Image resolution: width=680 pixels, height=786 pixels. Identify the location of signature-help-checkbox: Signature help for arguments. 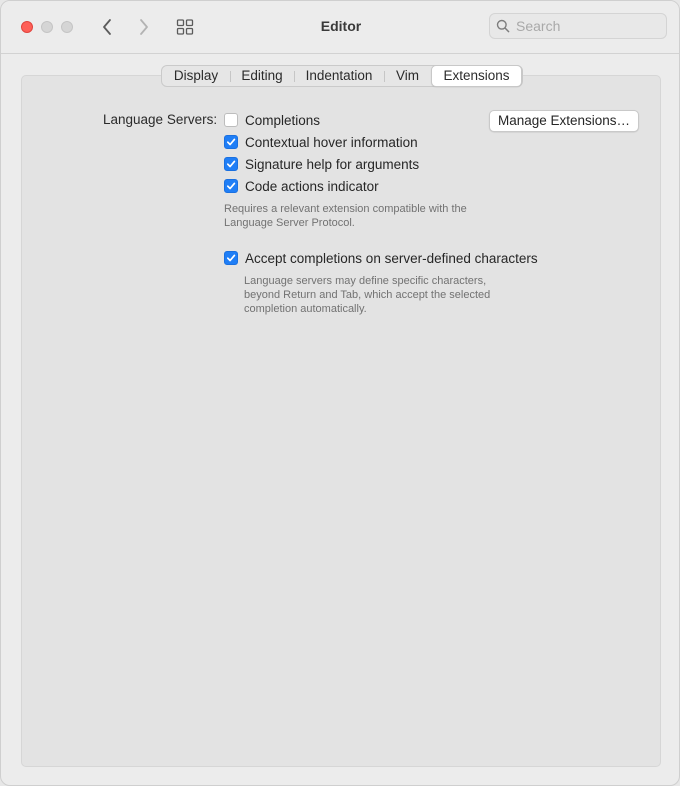
(321, 164).